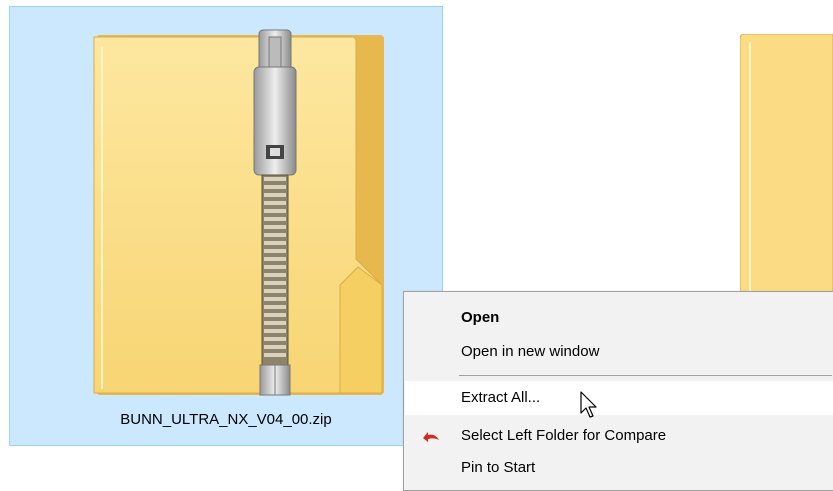 The image size is (833, 491). I want to click on menu-separator, so click(645, 375).